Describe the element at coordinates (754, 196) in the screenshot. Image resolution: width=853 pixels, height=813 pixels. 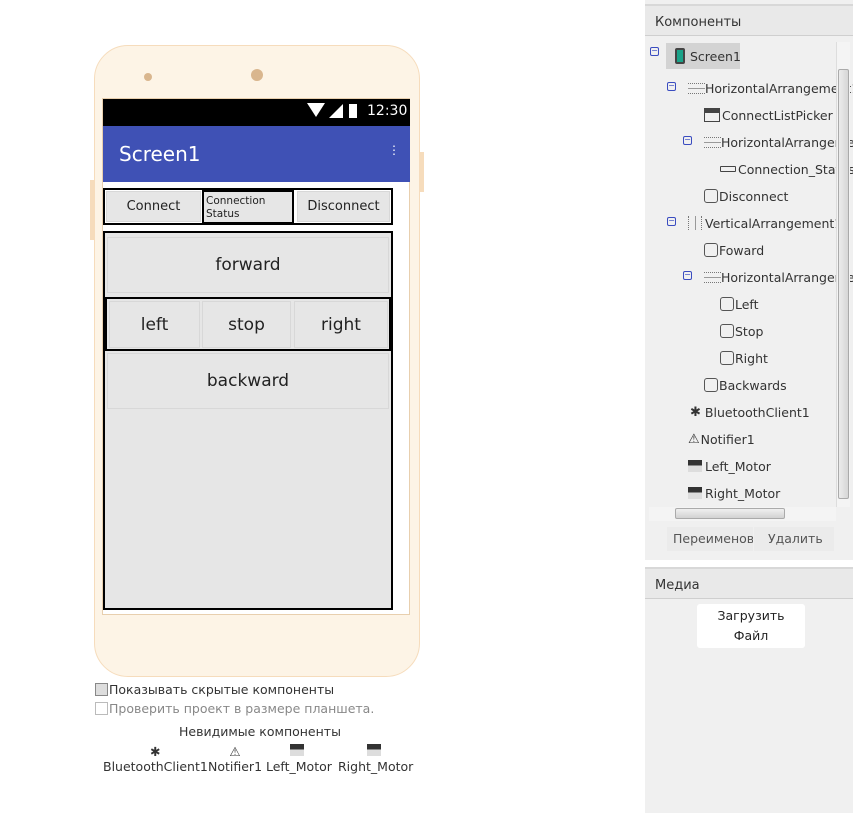
I see `tree-label: Disconnect` at that location.